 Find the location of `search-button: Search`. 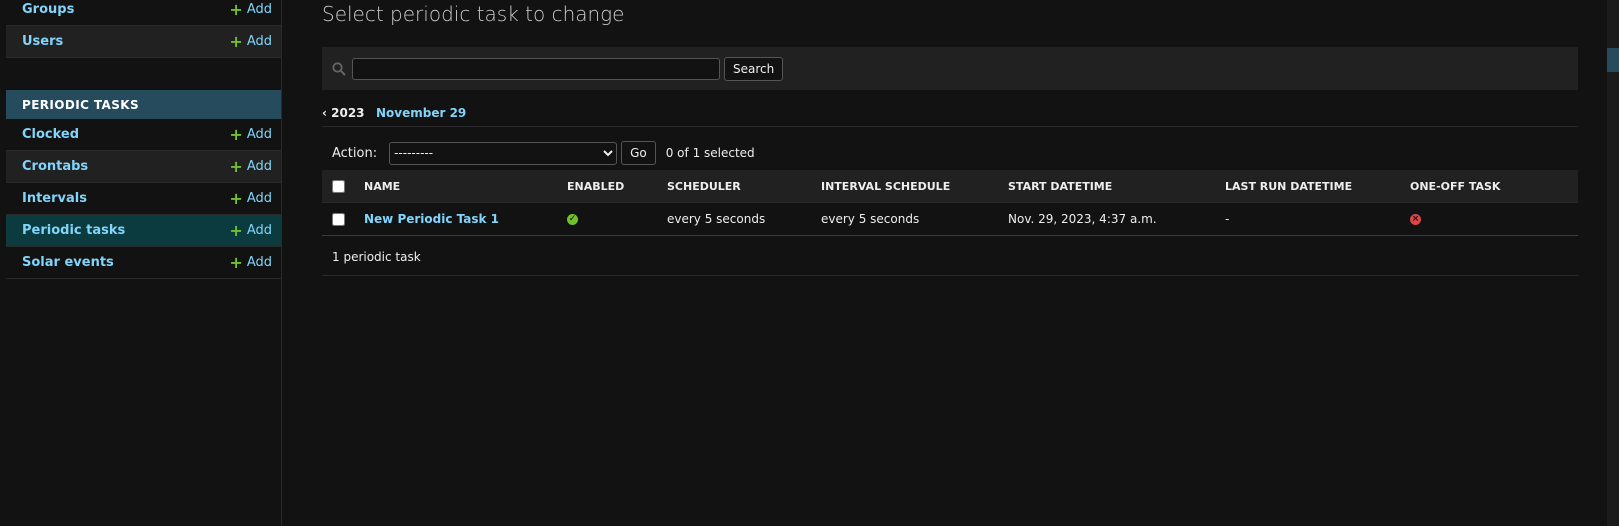

search-button: Search is located at coordinates (754, 68).